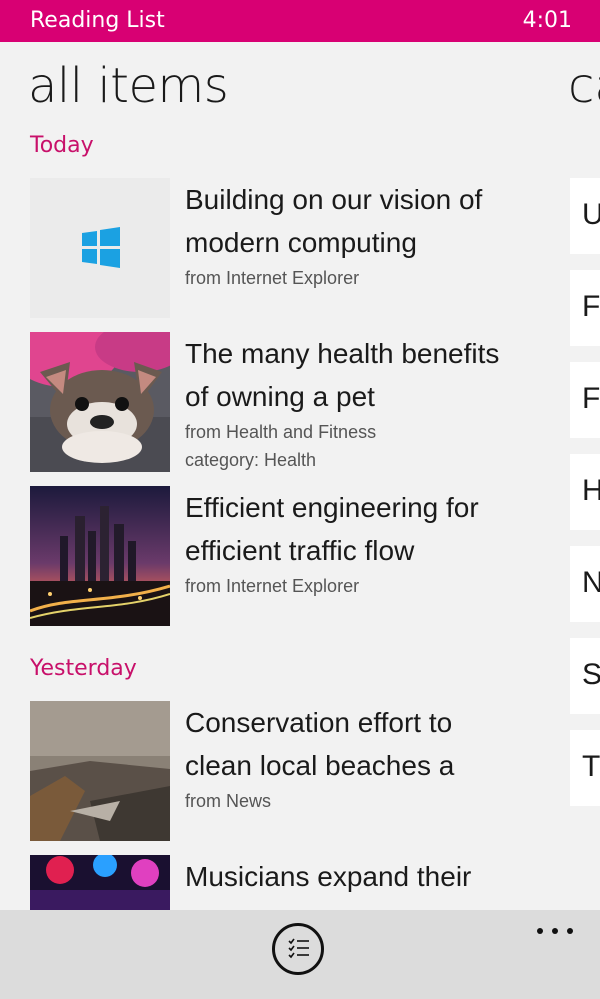 The width and height of the screenshot is (600, 999). Describe the element at coordinates (591, 582) in the screenshot. I see `category-label: N` at that location.